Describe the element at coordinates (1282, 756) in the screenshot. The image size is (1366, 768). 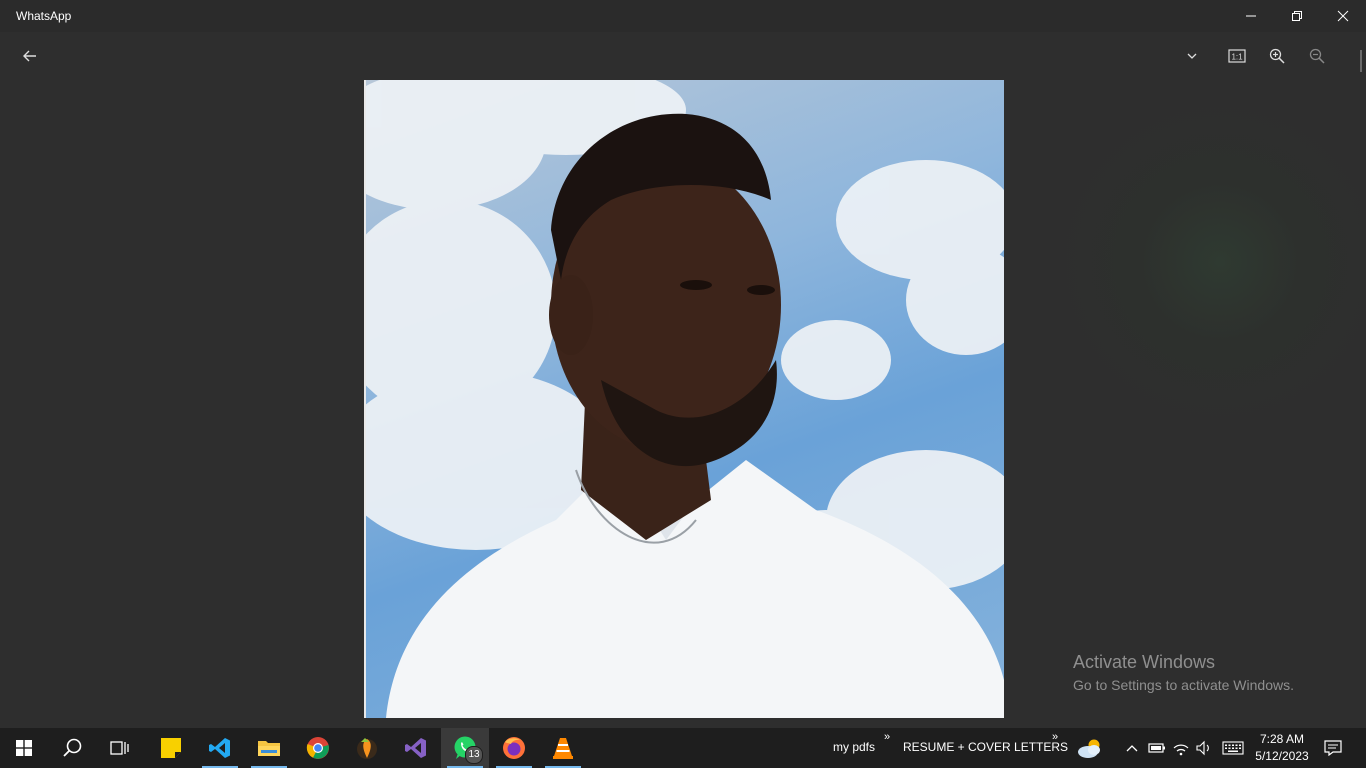
I see `clock-date: 5/12/2023` at that location.